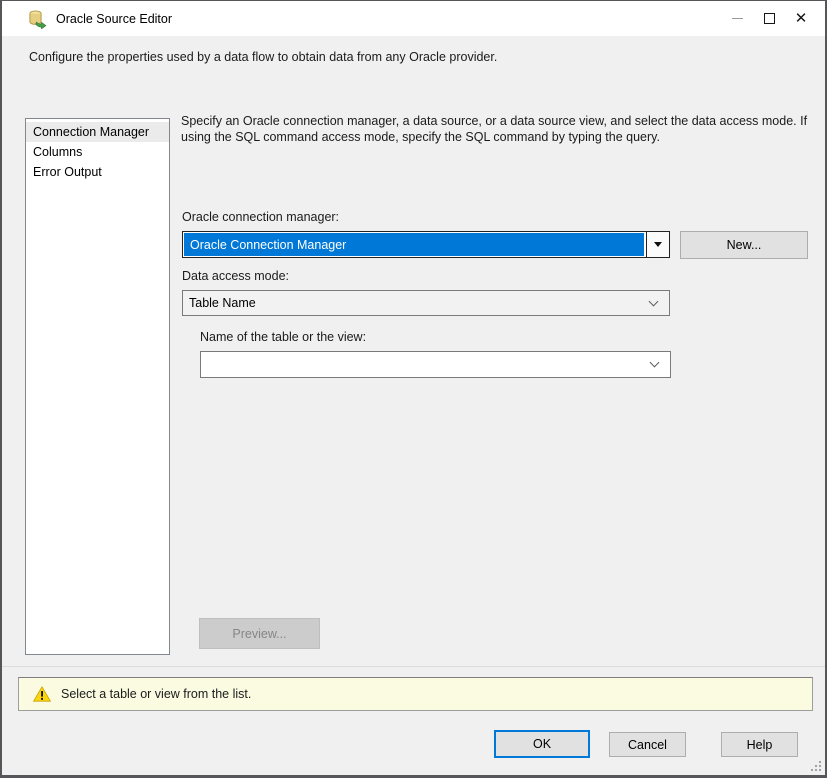 This screenshot has width=827, height=778. What do you see at coordinates (759, 744) in the screenshot?
I see `help-button: Help` at bounding box center [759, 744].